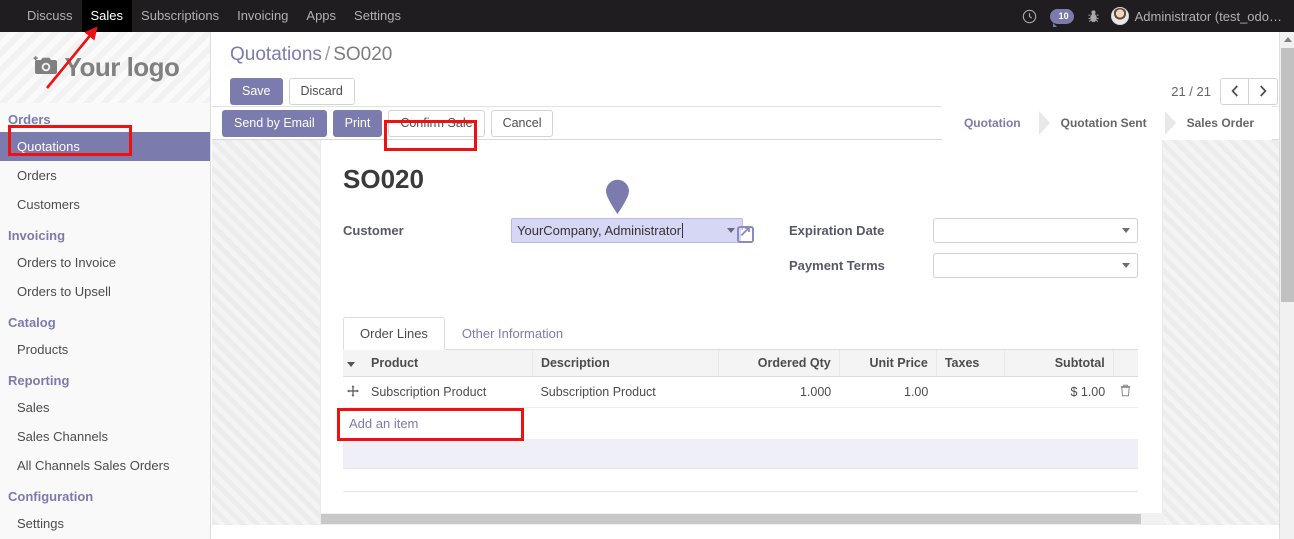 This screenshot has width=1294, height=539. Describe the element at coordinates (377, 16) in the screenshot. I see `nav-item-settings: Settings` at that location.